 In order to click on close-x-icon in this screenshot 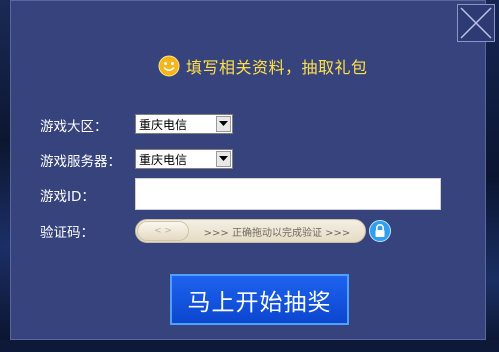, I will do `click(476, 23)`.